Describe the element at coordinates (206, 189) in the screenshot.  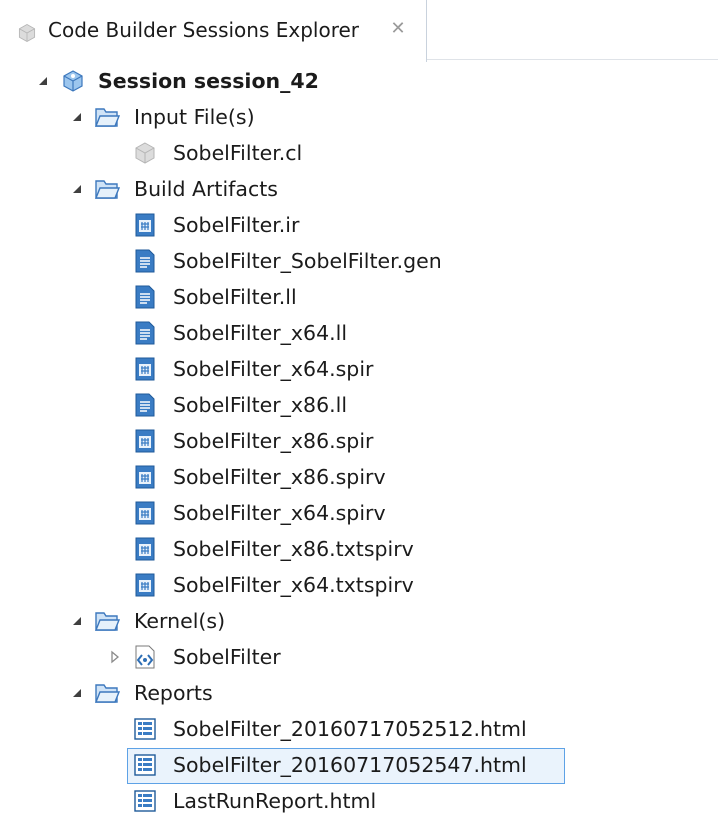
I see `folder-label: Build Artifacts` at that location.